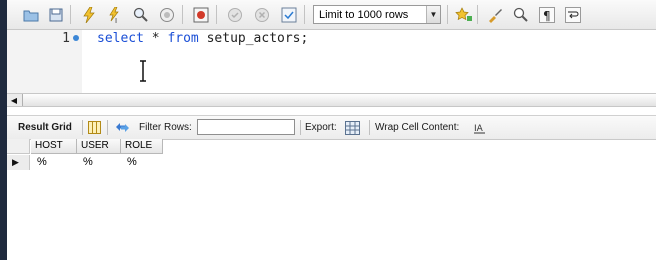 Image resolution: width=656 pixels, height=260 pixels. I want to click on word-wrap-icon, so click(572, 14).